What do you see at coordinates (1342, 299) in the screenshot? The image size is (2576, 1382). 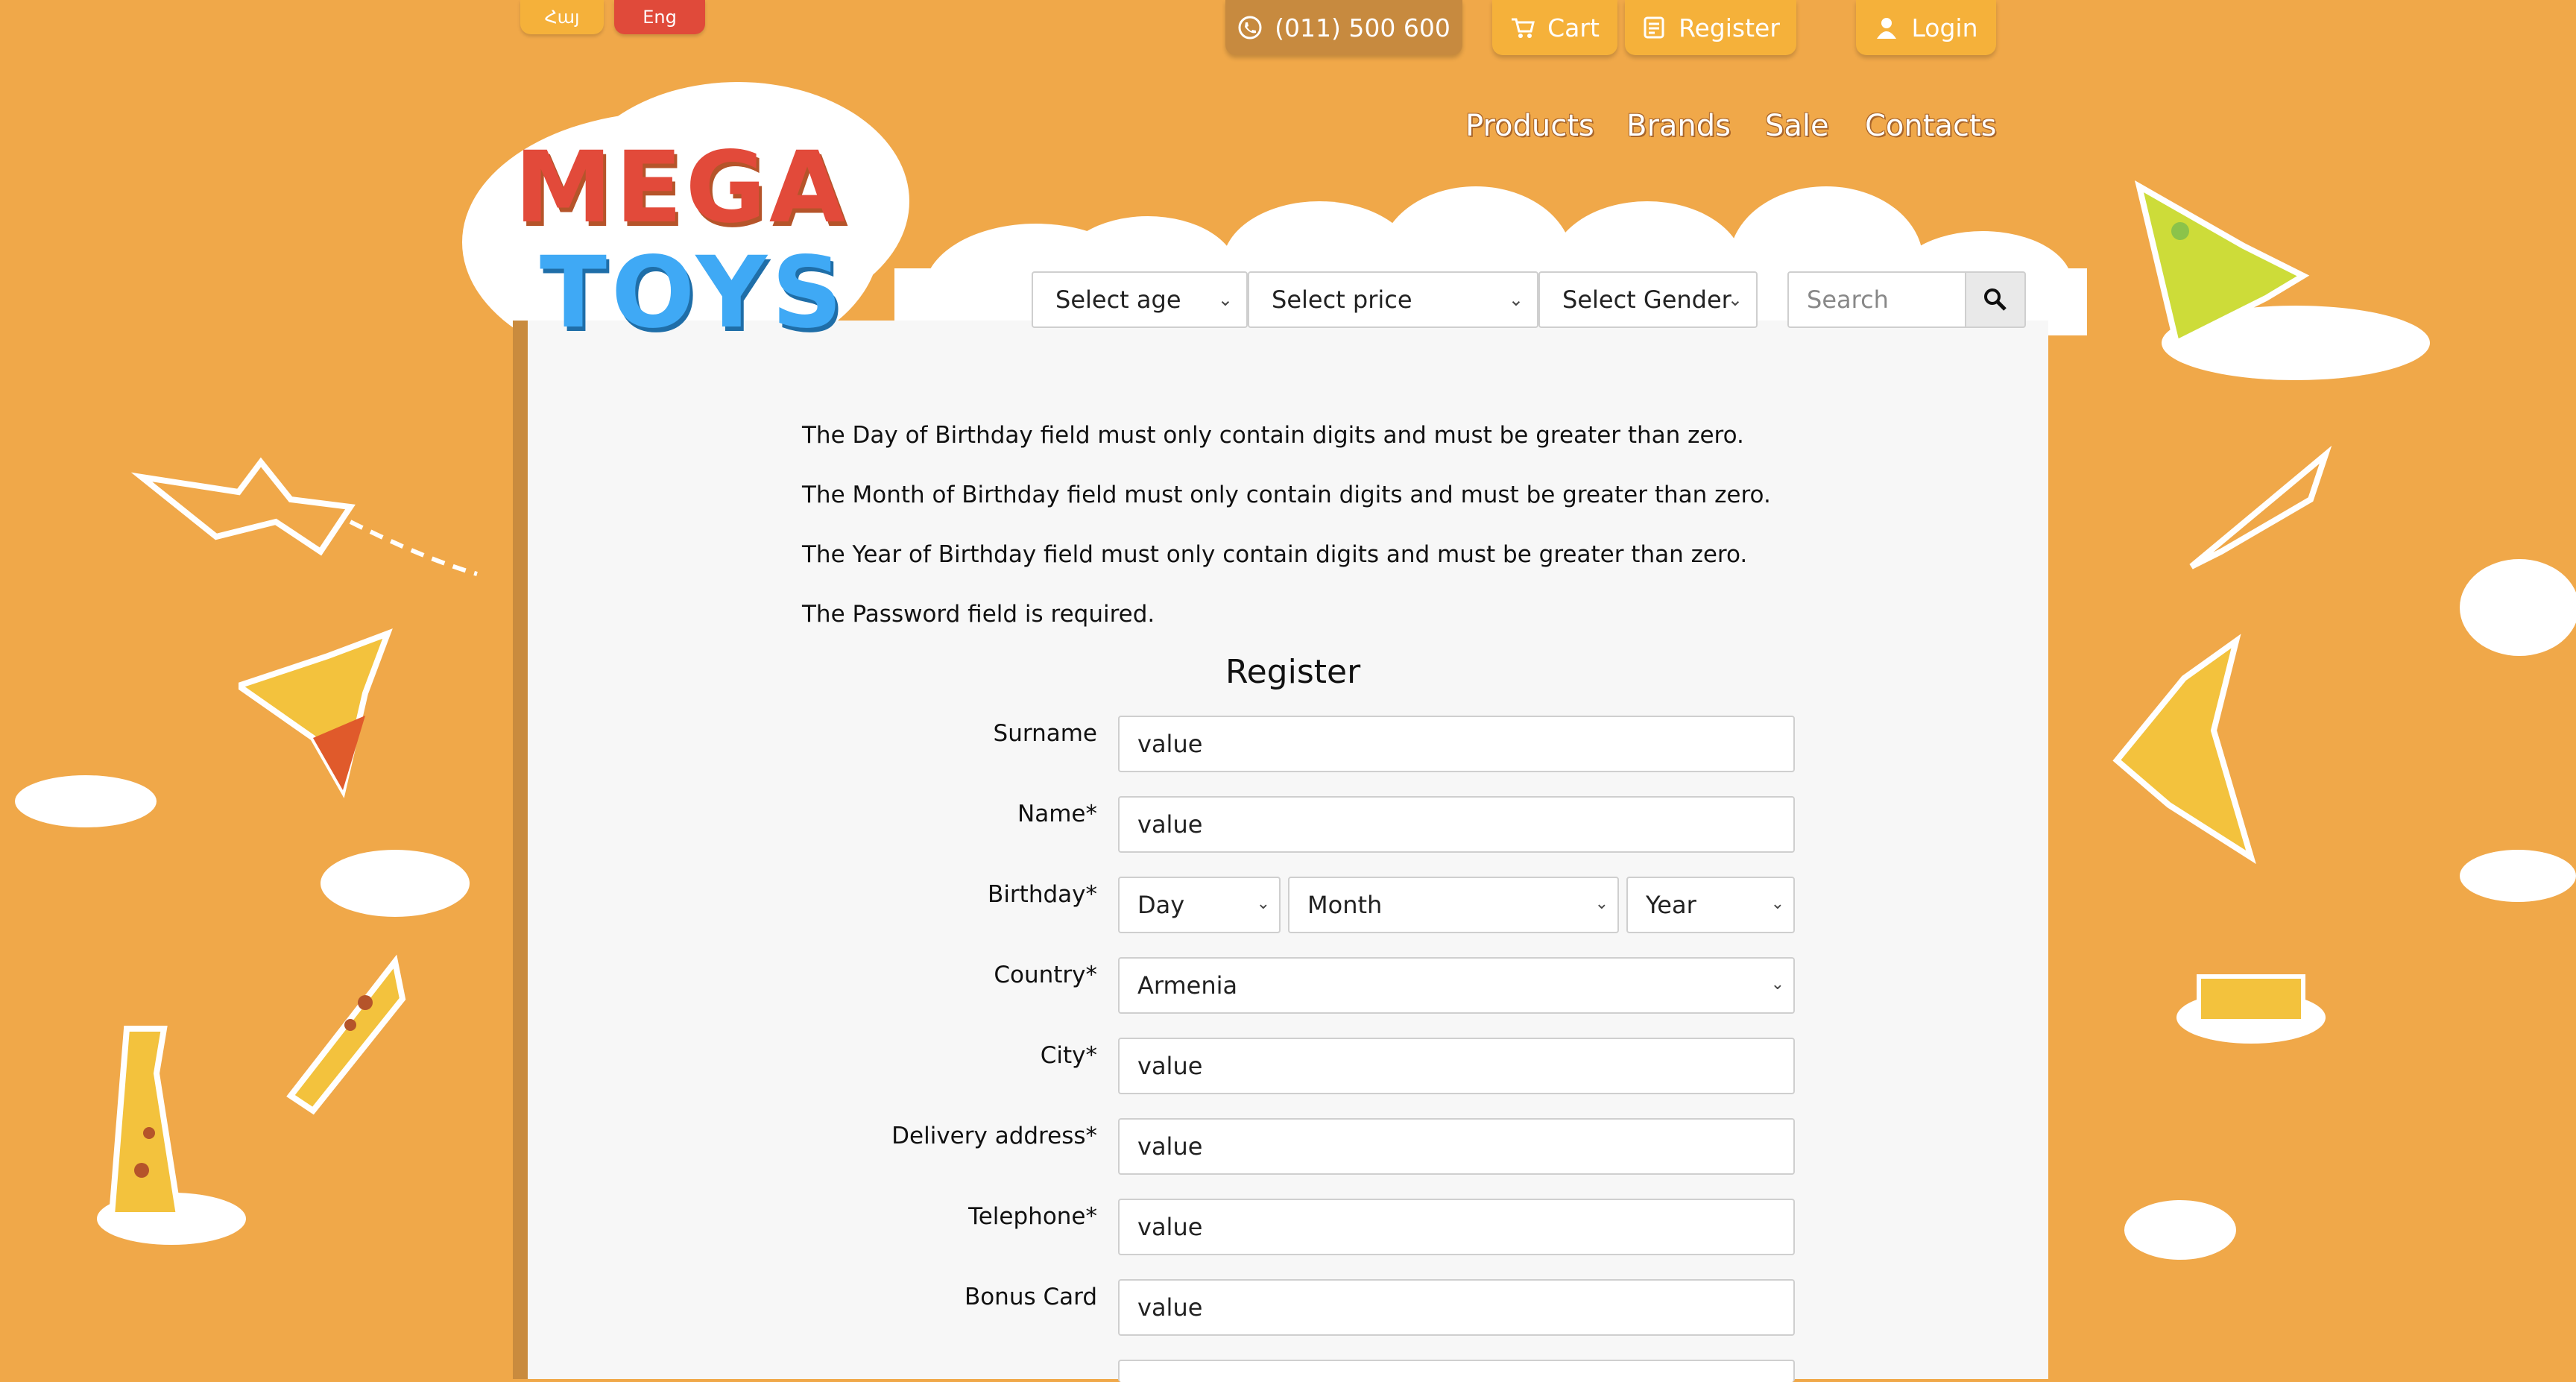 I see `price-select-value: Select price` at bounding box center [1342, 299].